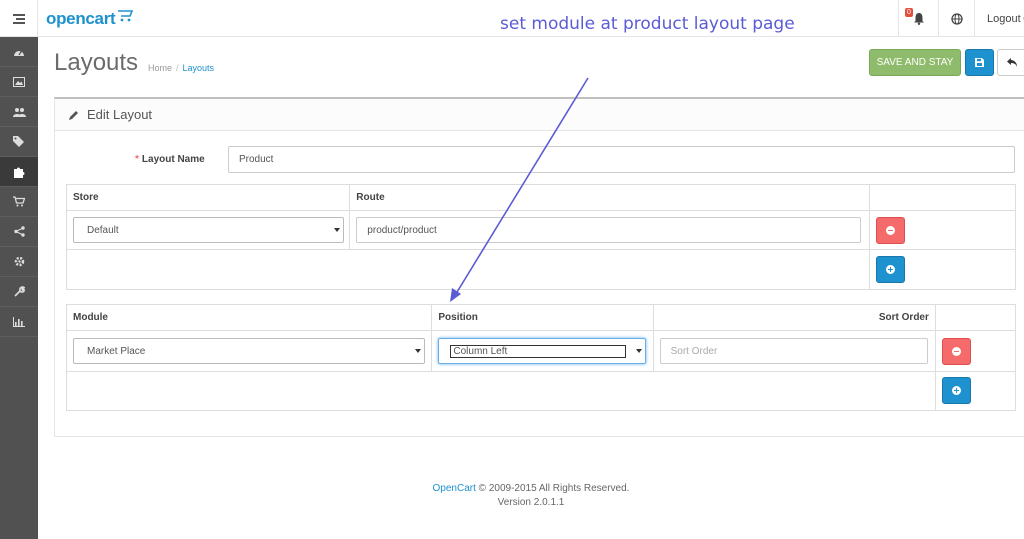  Describe the element at coordinates (539, 115) in the screenshot. I see `panel-heading: Edit Layout` at that location.